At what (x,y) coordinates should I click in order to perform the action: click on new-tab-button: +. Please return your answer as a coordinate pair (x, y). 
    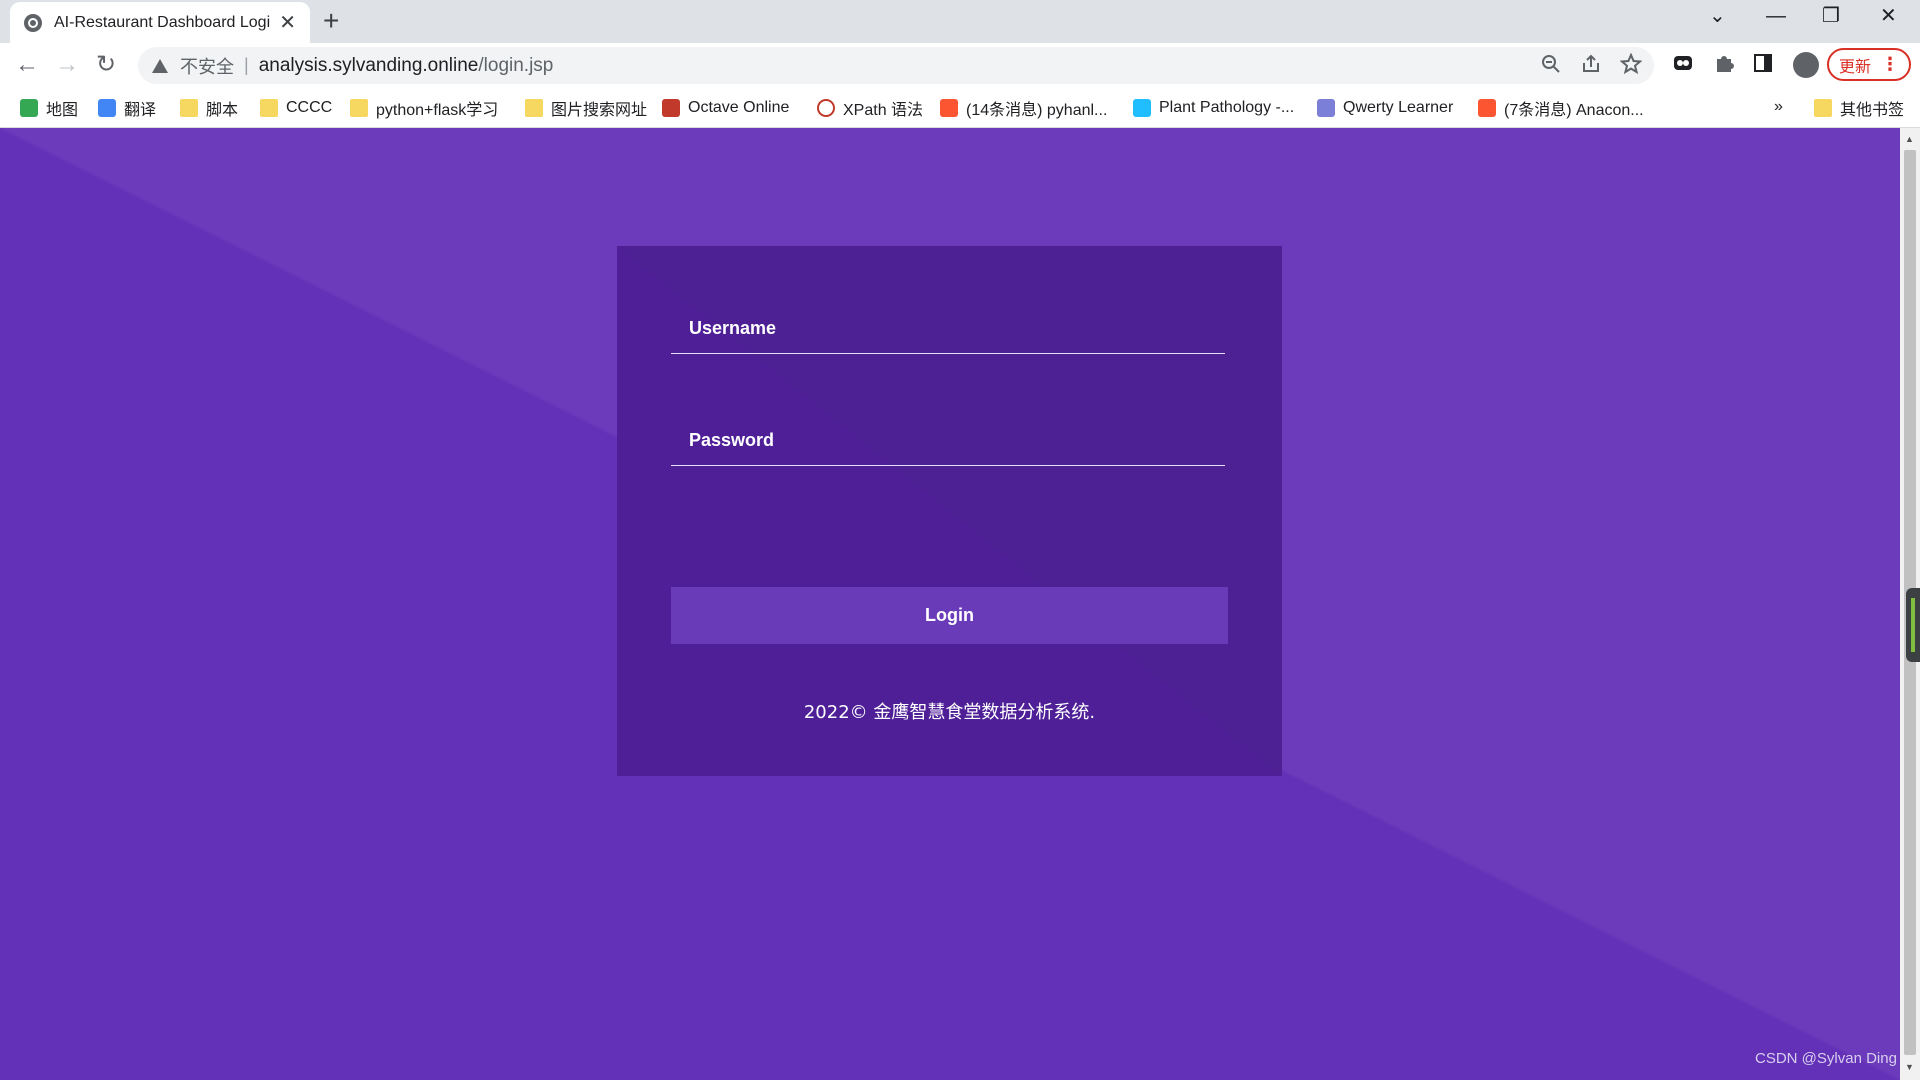
    Looking at the image, I should click on (331, 21).